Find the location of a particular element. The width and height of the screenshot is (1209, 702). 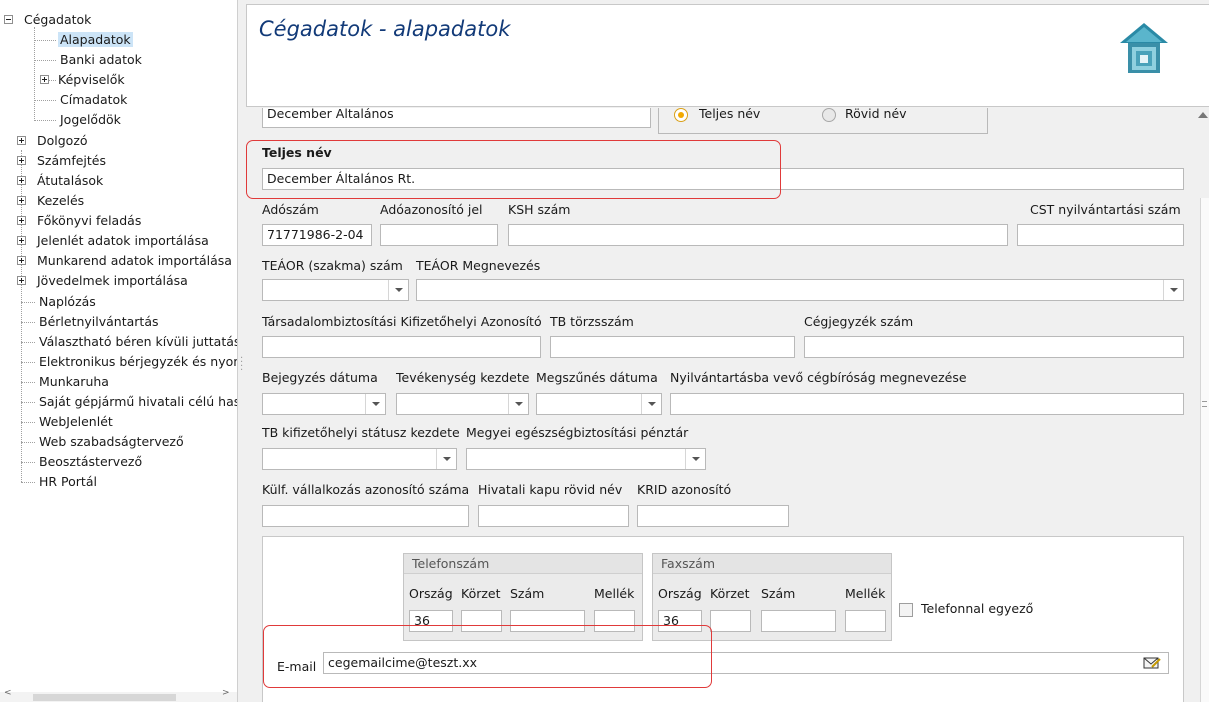

tree-item-munkarend-import: Munkarend adatok importálása is located at coordinates (125, 261).